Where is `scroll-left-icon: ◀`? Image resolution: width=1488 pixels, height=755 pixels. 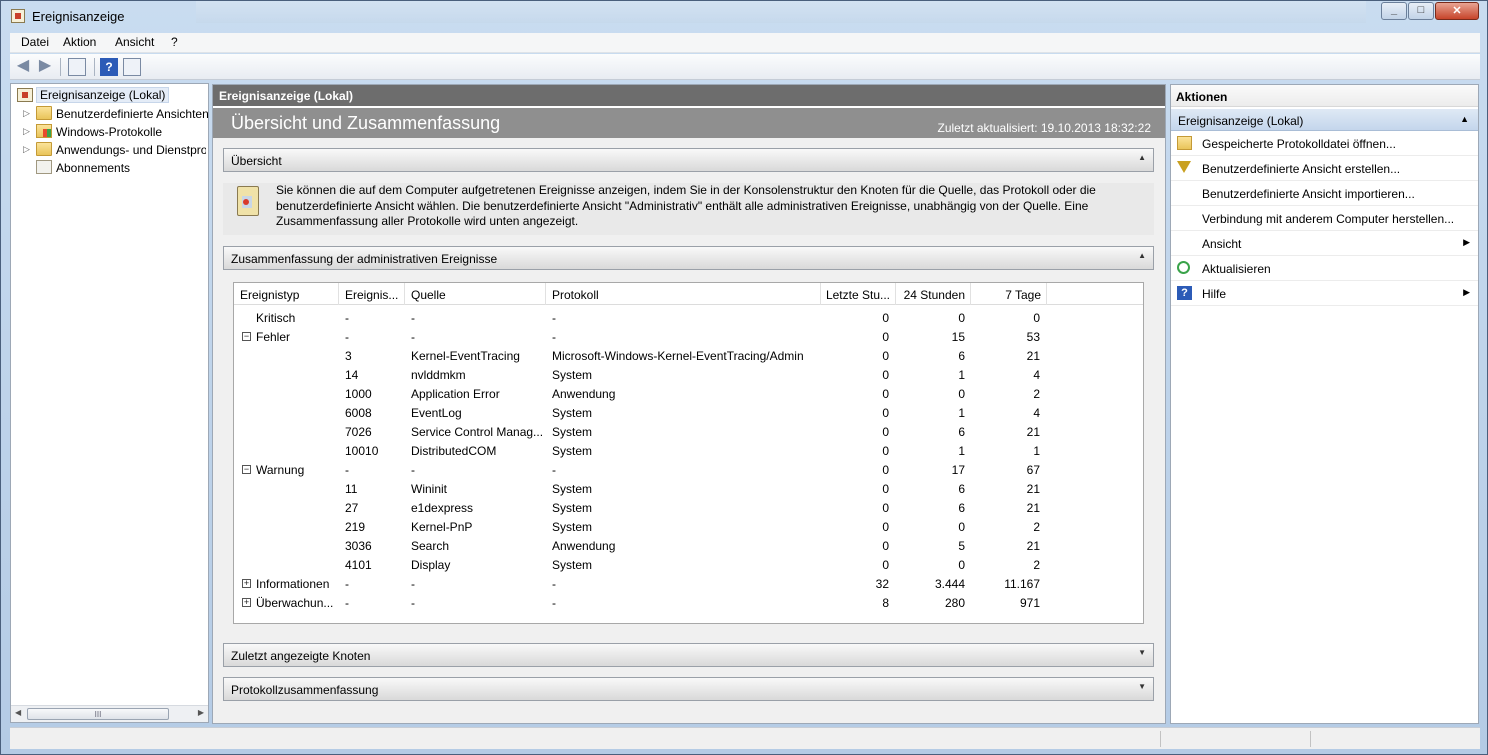
scroll-left-icon: ◀ is located at coordinates (18, 712).